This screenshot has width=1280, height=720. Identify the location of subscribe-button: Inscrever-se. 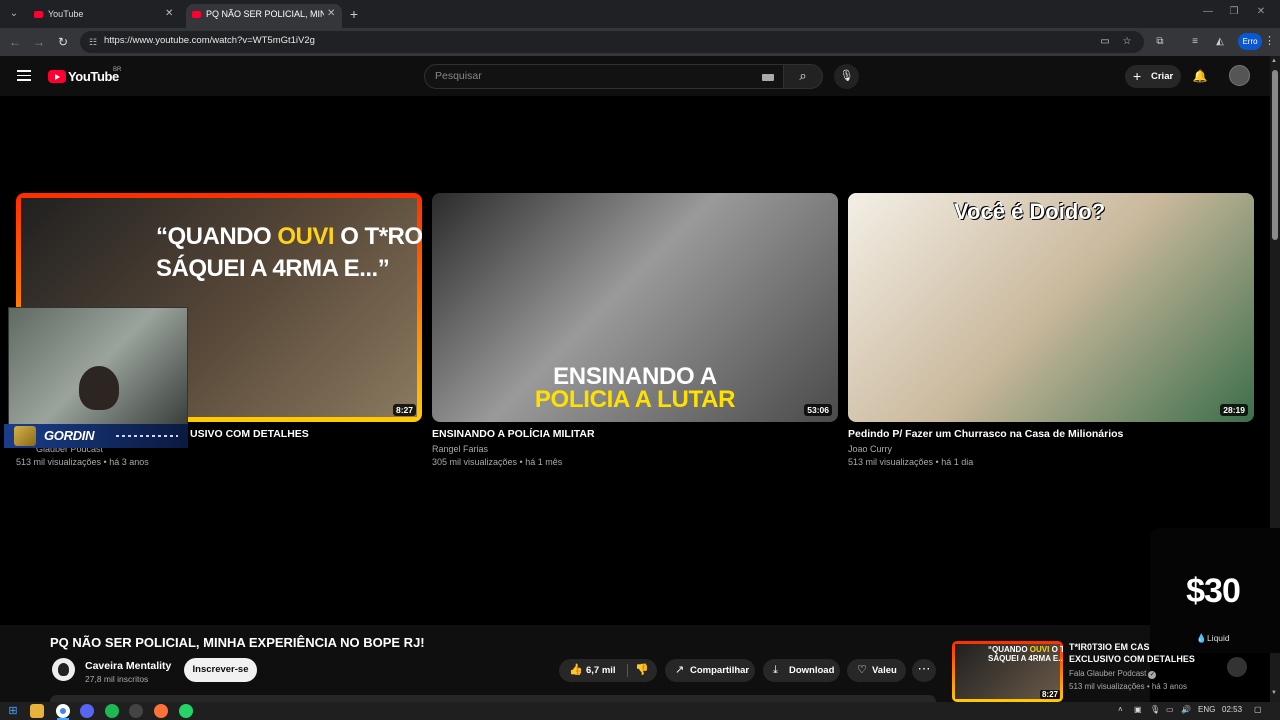
(220, 670).